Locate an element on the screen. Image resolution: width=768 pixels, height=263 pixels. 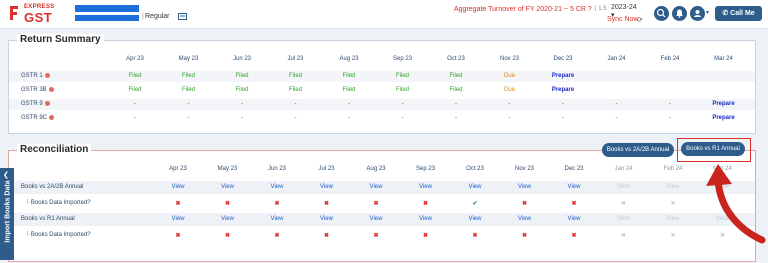
phone-icon: ✆ is located at coordinates (725, 13).